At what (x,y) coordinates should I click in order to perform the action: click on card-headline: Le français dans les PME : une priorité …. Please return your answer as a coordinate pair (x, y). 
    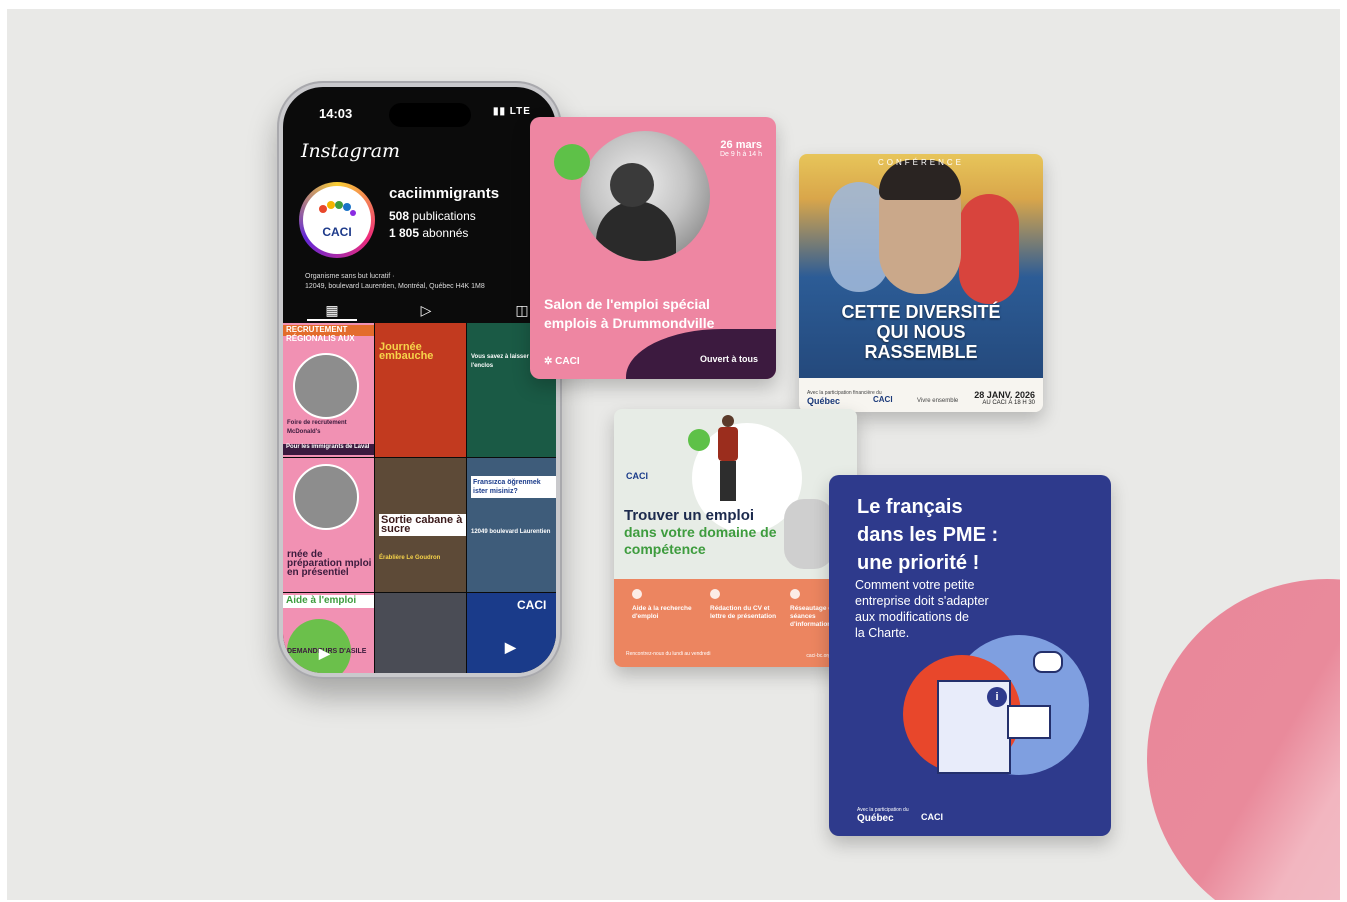
    Looking at the image, I should click on (928, 535).